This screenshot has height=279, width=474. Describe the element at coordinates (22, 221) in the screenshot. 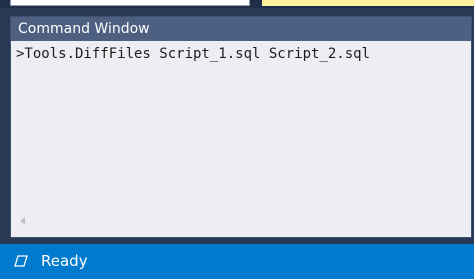

I see `scroll-left-arrow-icon` at that location.